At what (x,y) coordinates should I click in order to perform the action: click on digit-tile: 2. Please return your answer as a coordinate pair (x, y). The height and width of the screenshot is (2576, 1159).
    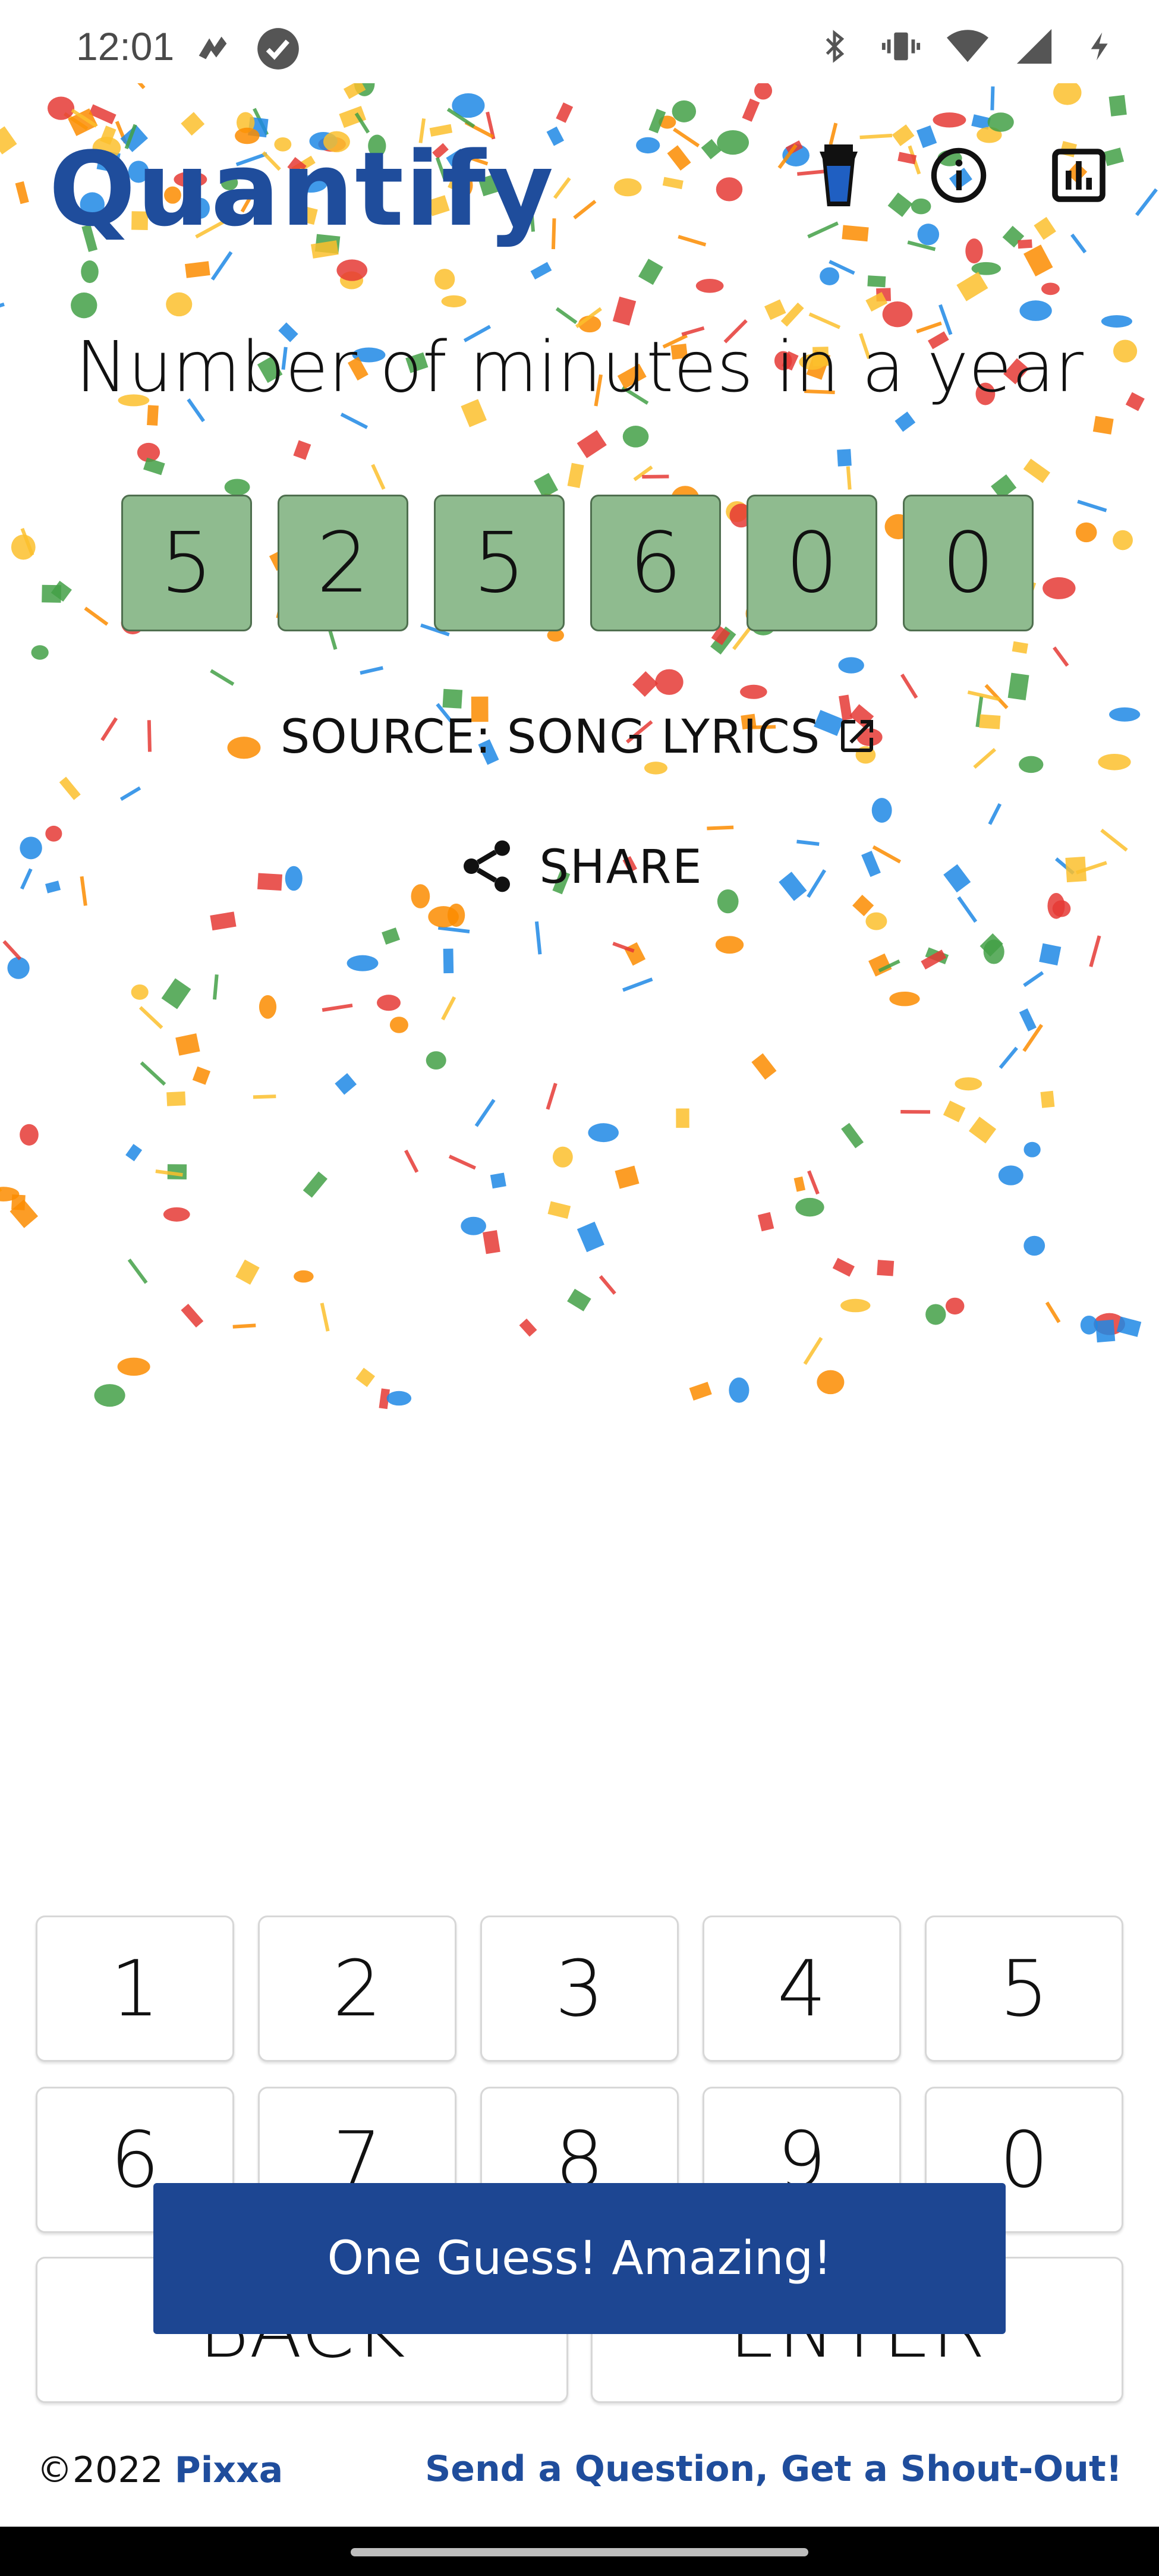
    Looking at the image, I should click on (343, 563).